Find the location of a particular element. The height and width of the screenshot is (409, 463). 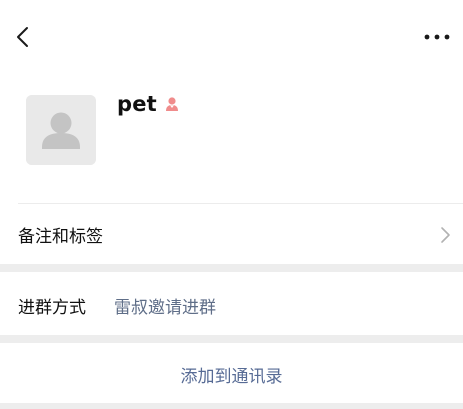

more-button is located at coordinates (437, 37).